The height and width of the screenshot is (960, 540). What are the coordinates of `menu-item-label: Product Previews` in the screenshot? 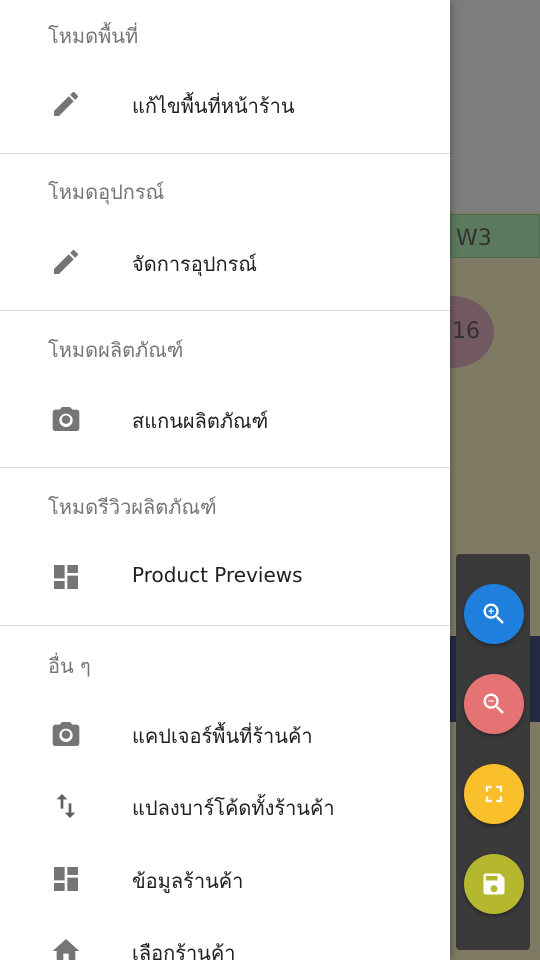 It's located at (217, 575).